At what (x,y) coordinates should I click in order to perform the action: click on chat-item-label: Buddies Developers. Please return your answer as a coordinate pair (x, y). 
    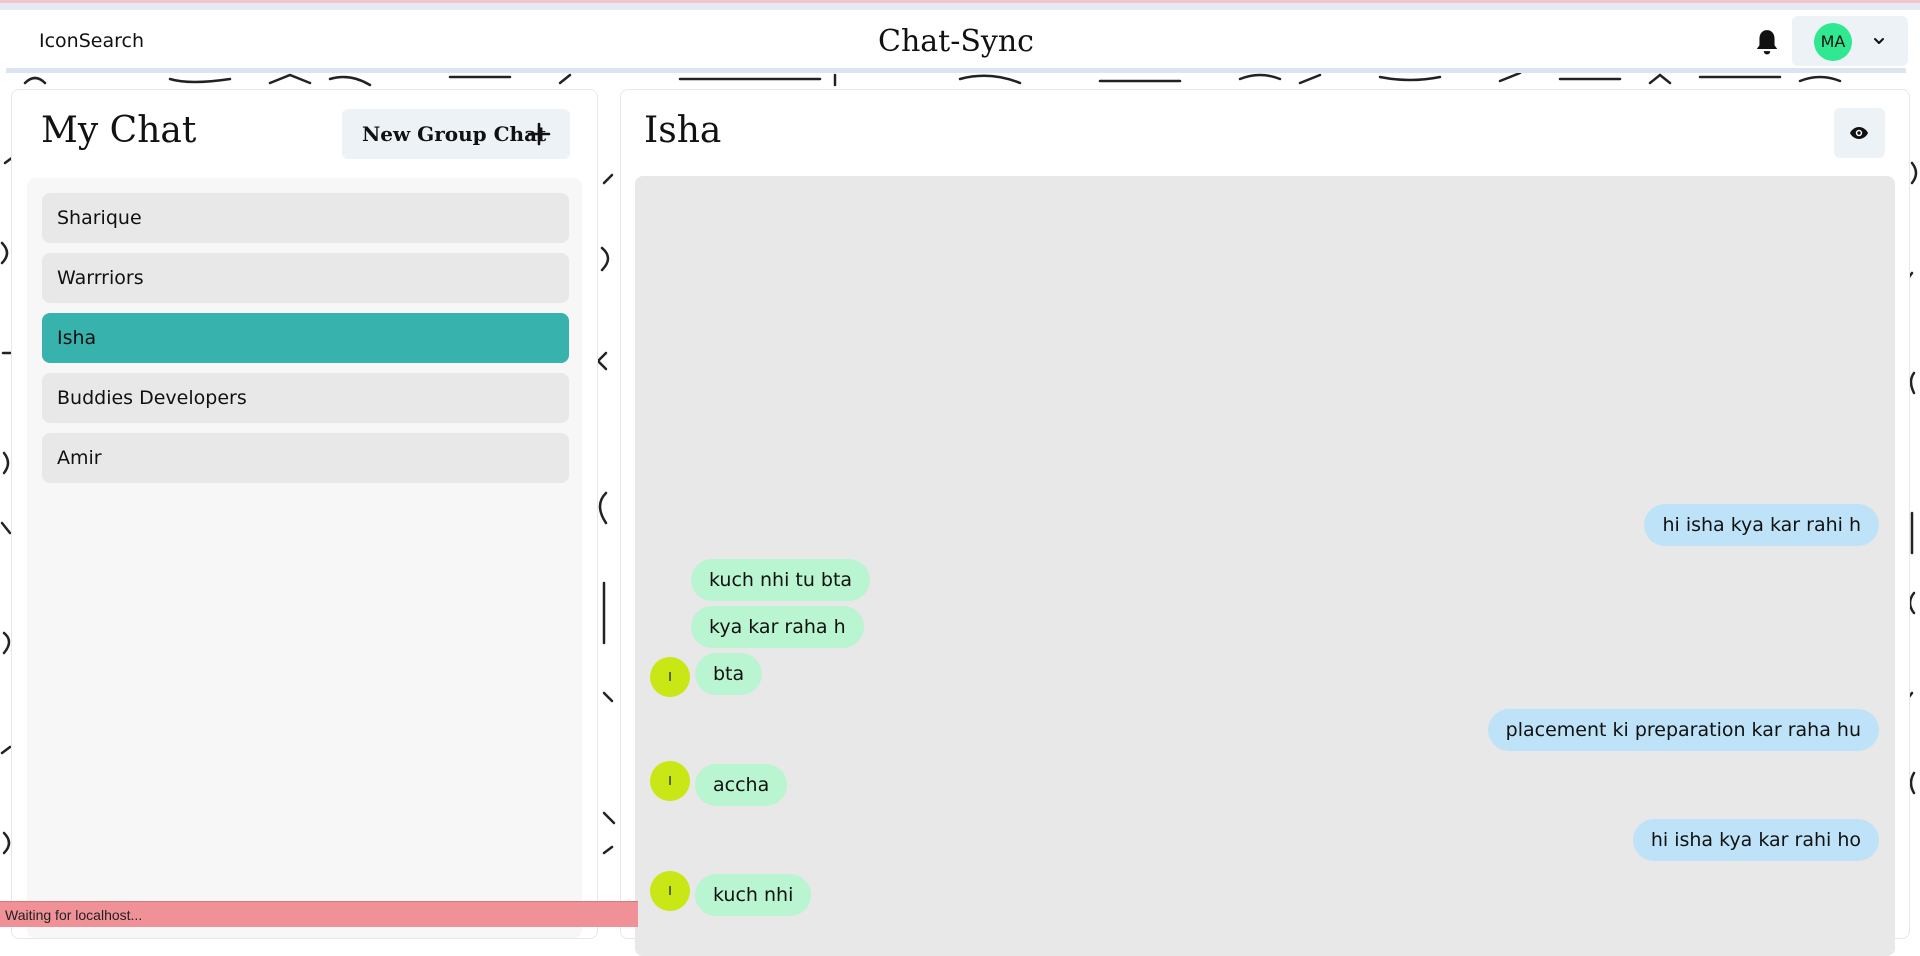
    Looking at the image, I should click on (152, 398).